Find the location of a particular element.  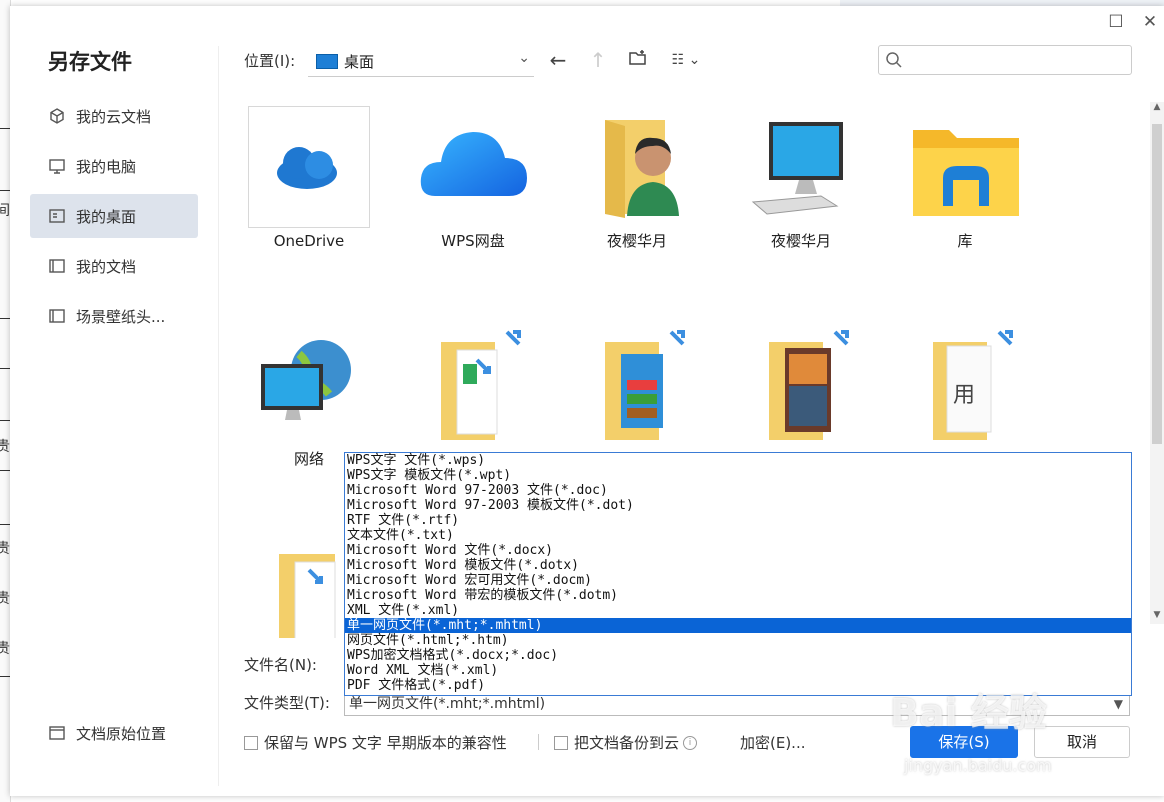

search-input is located at coordinates (1005, 60).